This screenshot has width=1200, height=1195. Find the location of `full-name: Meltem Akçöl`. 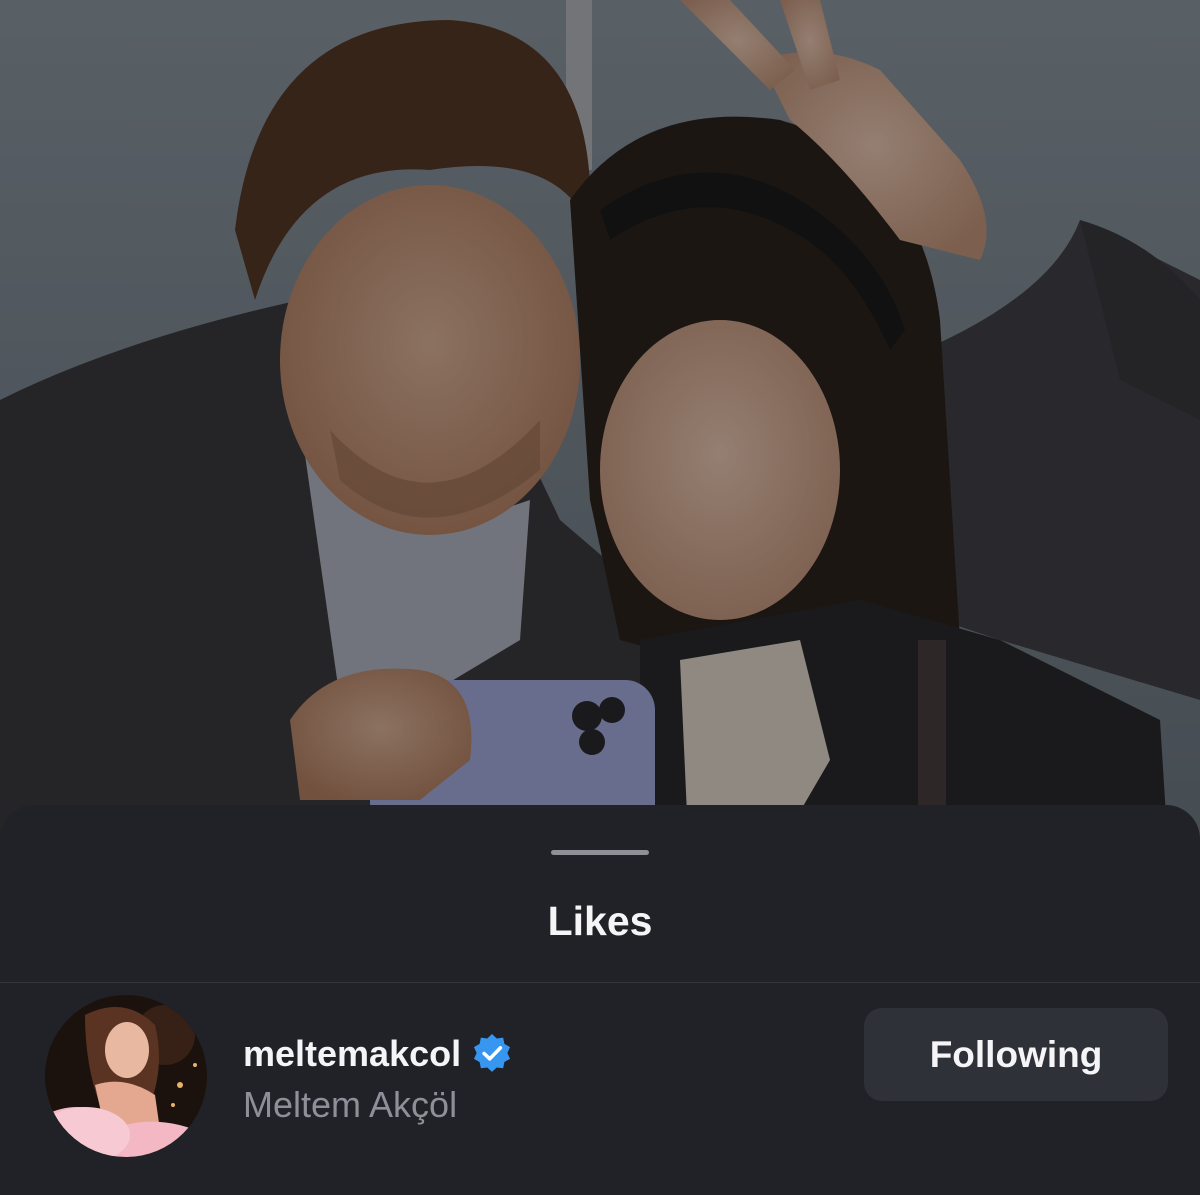

full-name: Meltem Akçöl is located at coordinates (350, 1104).